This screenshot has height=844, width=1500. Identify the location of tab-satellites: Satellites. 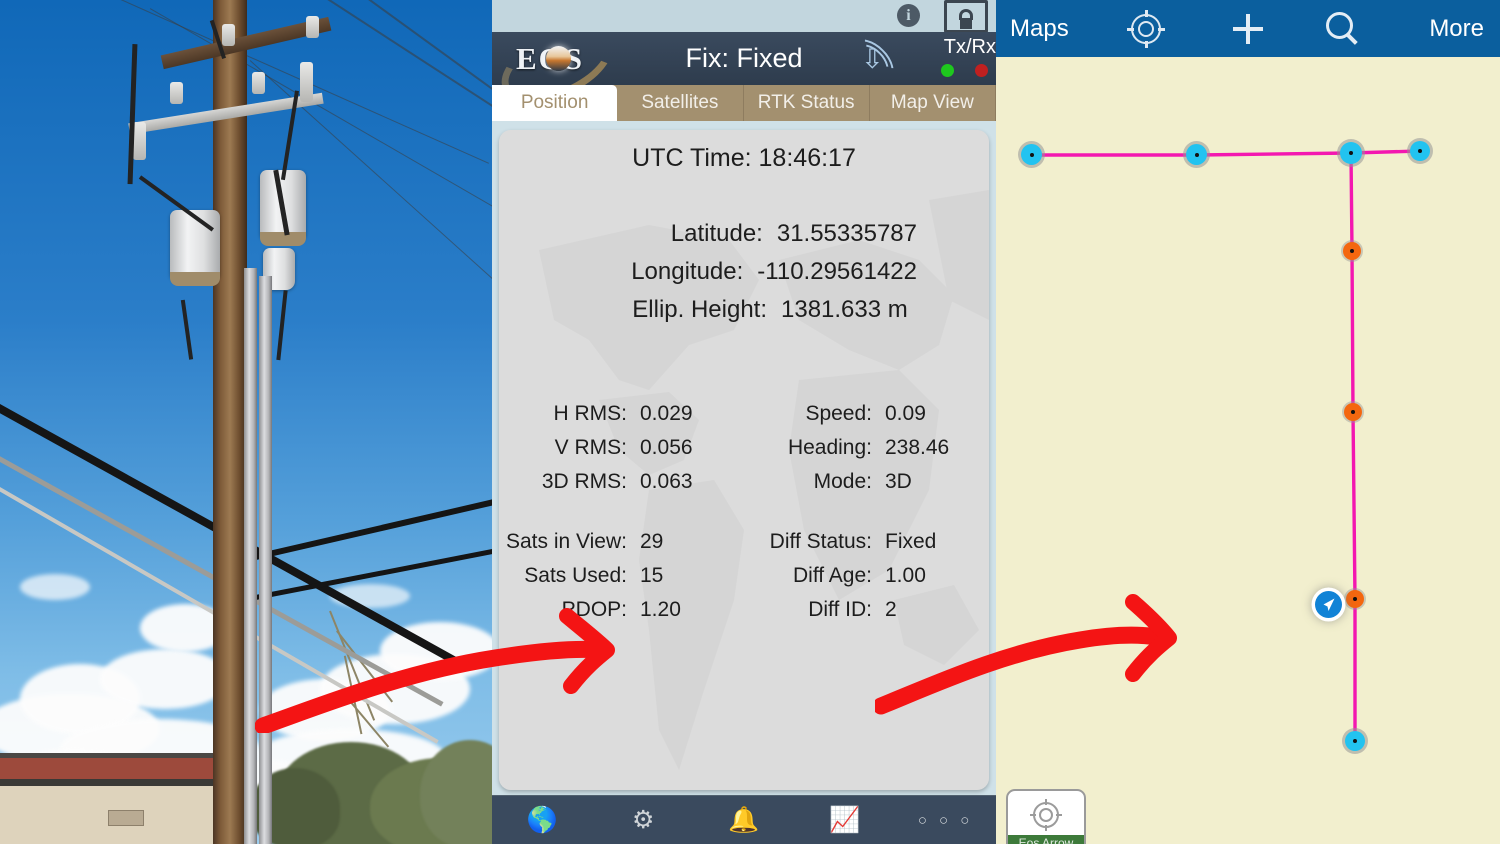
(680, 103).